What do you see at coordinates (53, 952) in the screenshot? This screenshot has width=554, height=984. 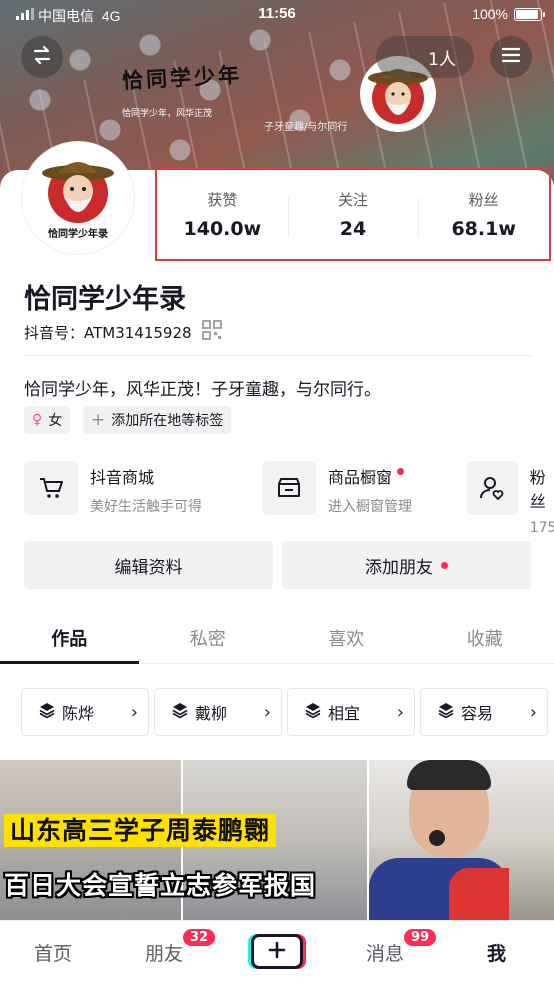 I see `nav-home: 首页` at bounding box center [53, 952].